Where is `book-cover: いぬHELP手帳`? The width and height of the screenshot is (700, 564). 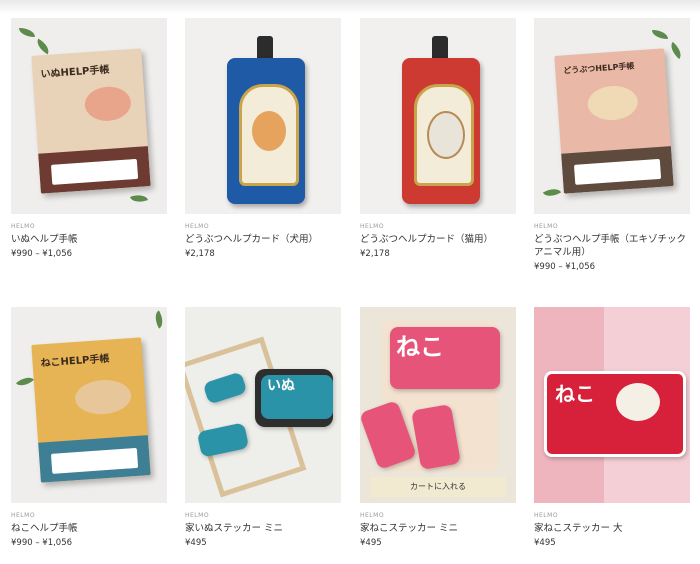
book-cover: いぬHELP手帳 is located at coordinates (91, 121).